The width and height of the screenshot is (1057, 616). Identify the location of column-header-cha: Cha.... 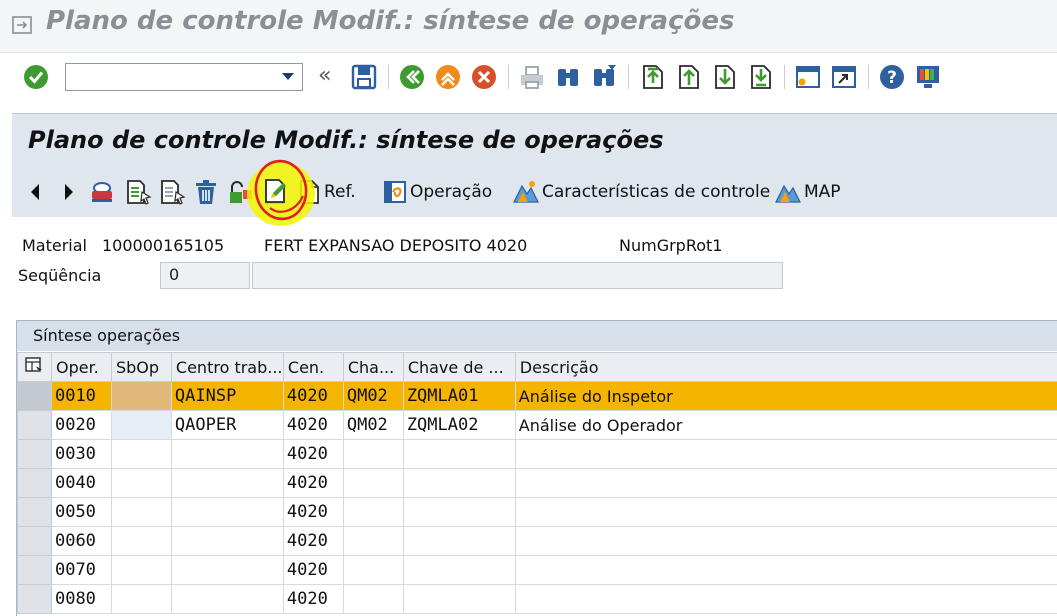
(373, 367).